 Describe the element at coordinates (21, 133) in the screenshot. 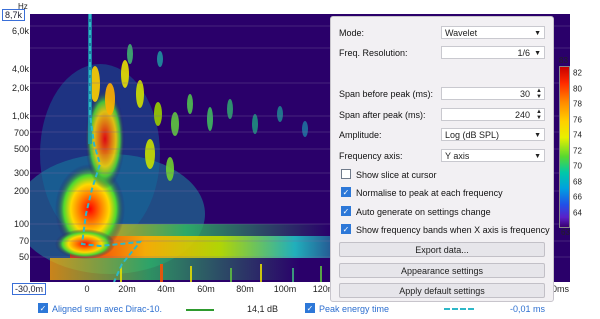

I see `y-axis-tick-label: 700` at that location.